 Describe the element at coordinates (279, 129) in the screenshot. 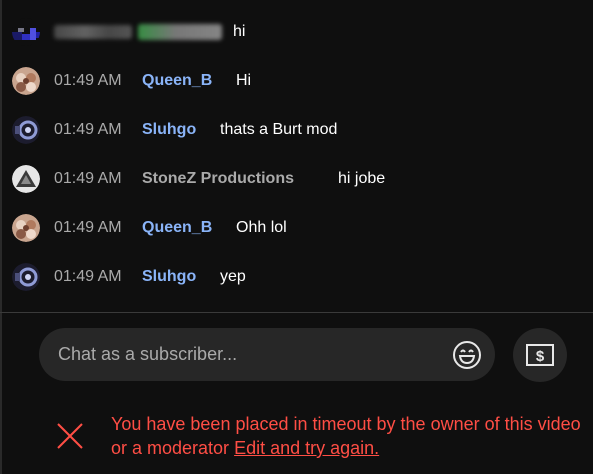

I see `message-text: thats a Burt mod` at that location.